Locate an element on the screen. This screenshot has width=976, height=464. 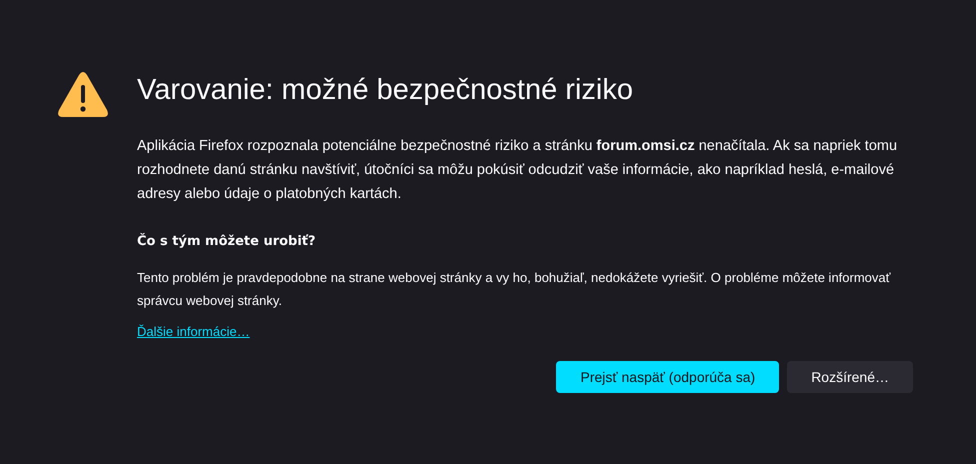
warning-text: Aplikácia Firefox rozpoznala potenciálne bezpečnostné riziko a stránku forum.omsi.cz nenačítala. Ak sa napriek tomu rozhodnete danú stránku navštíviť, útočníci sa môžu pokúsiť odcudziť vaše informácie, ako napríklad heslá, e-mailové adresy alebo údaje o platobných kartách. is located at coordinates (517, 170).